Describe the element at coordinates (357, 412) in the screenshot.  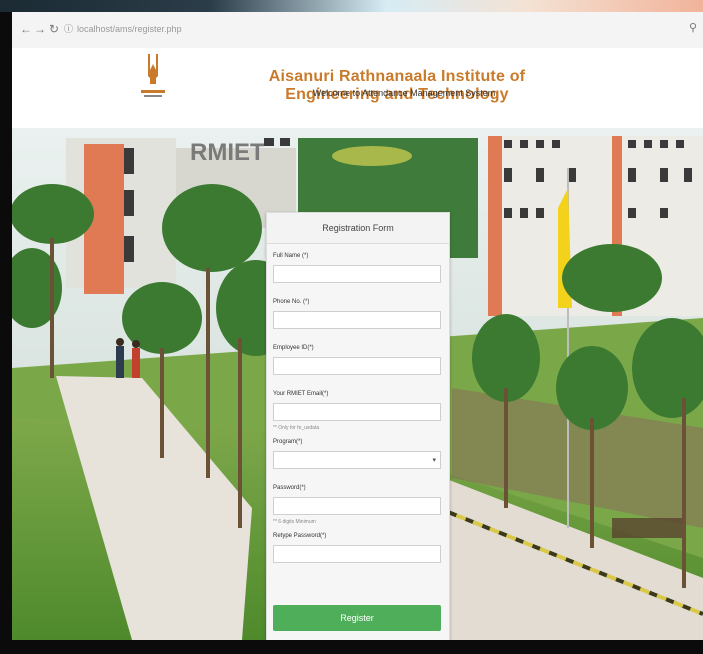
I see `email-input` at that location.